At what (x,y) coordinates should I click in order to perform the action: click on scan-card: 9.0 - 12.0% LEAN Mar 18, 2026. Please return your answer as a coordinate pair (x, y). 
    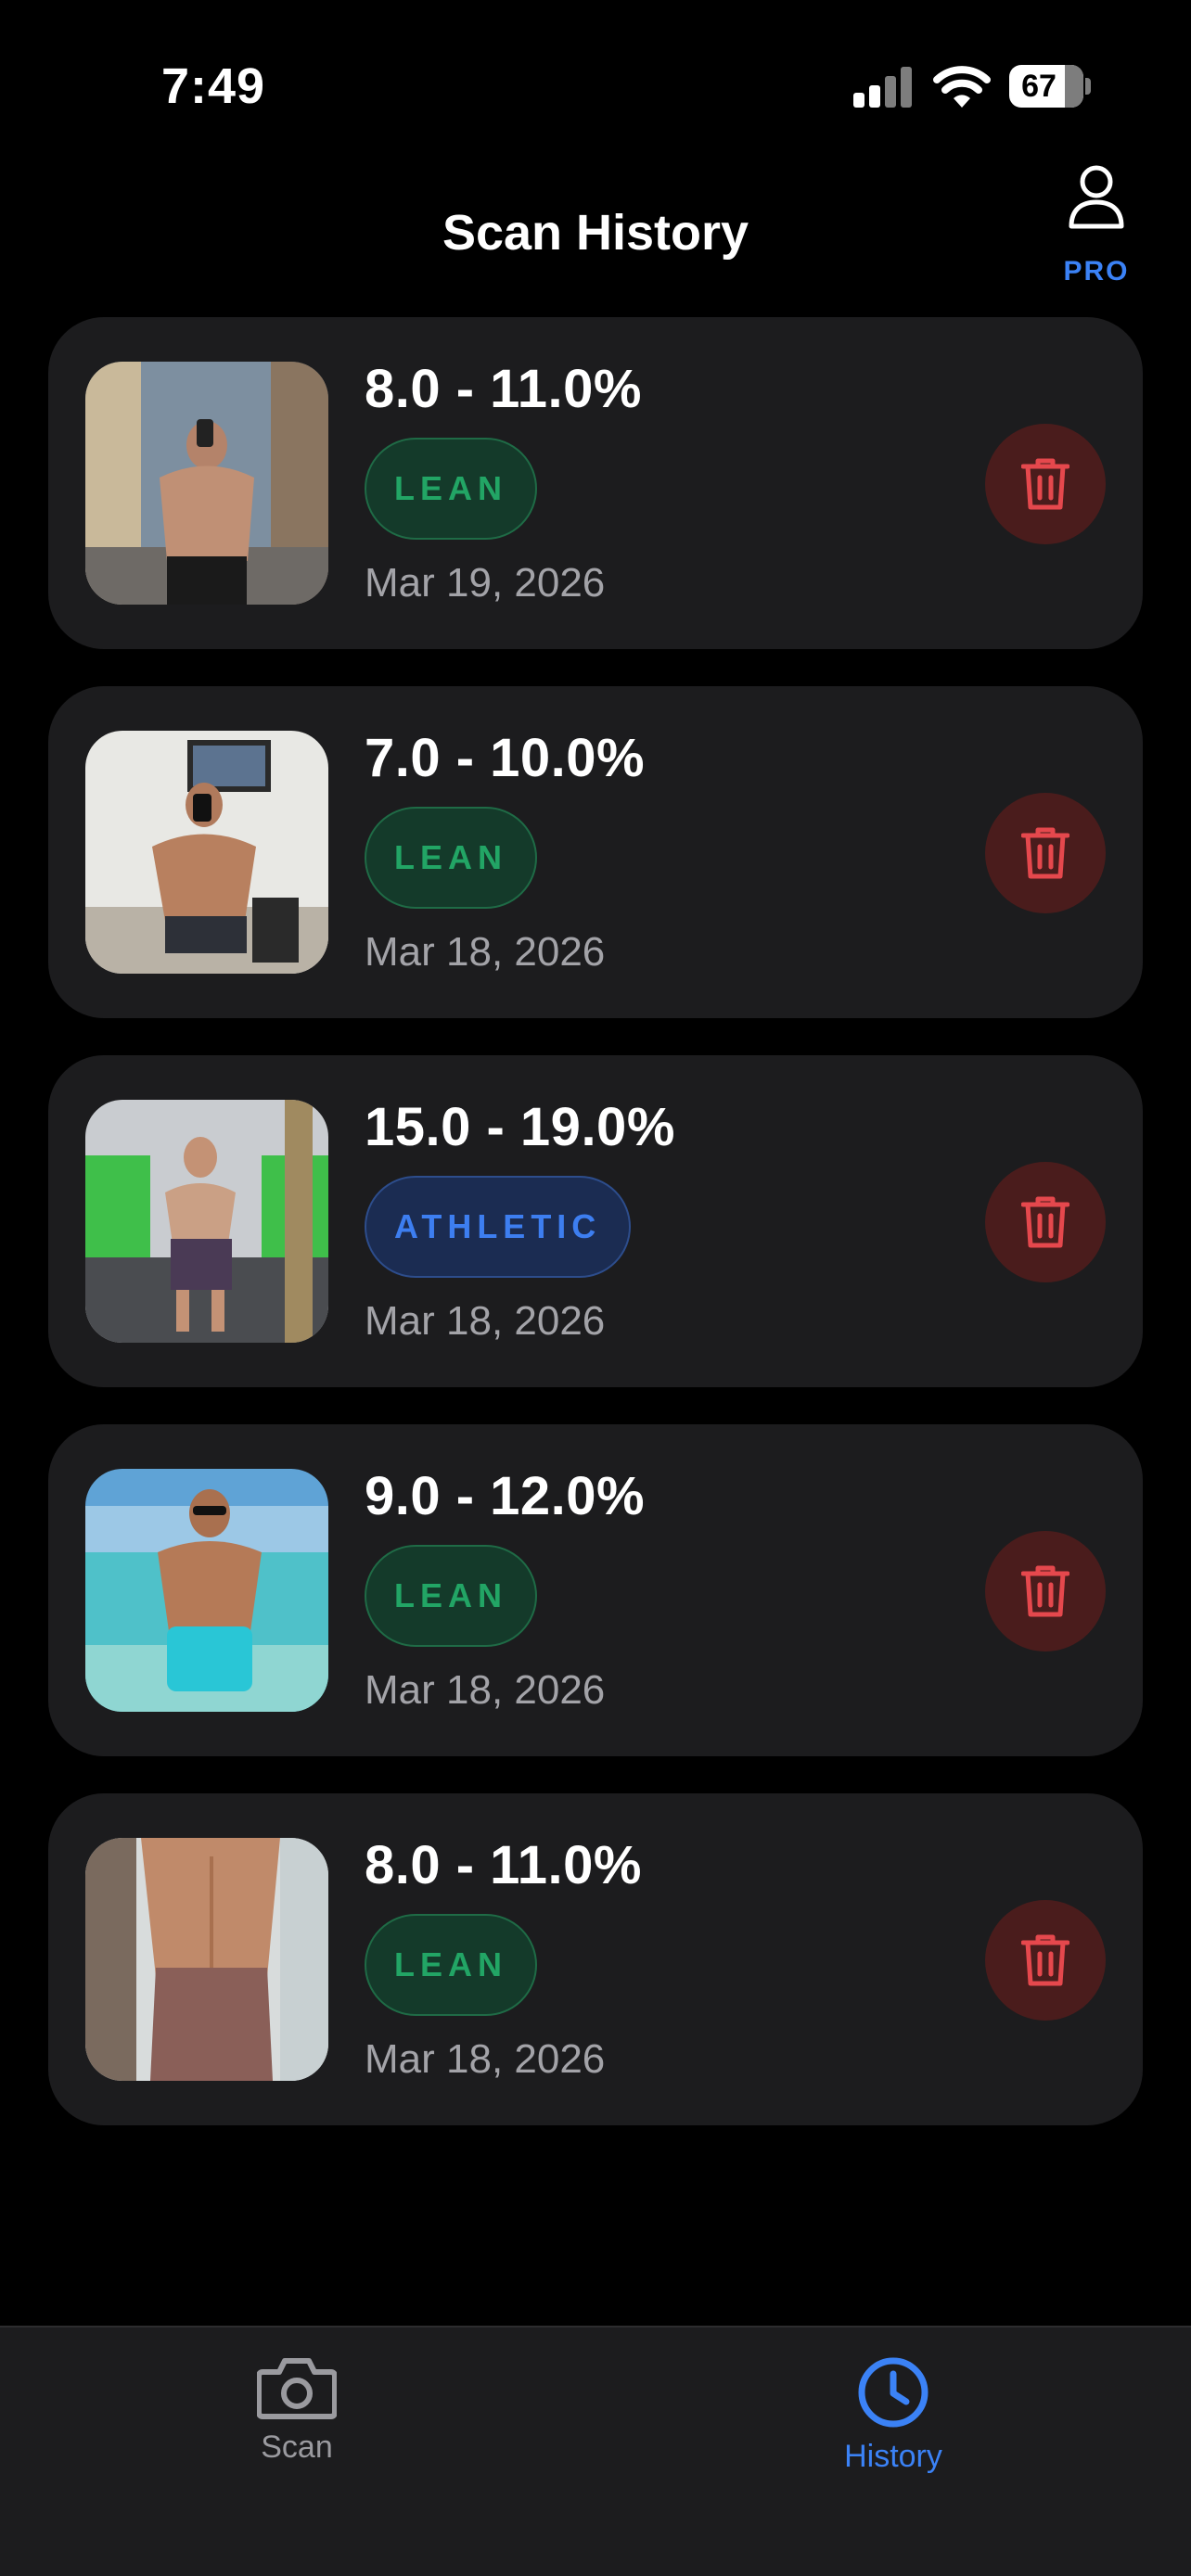
    Looking at the image, I should click on (595, 1590).